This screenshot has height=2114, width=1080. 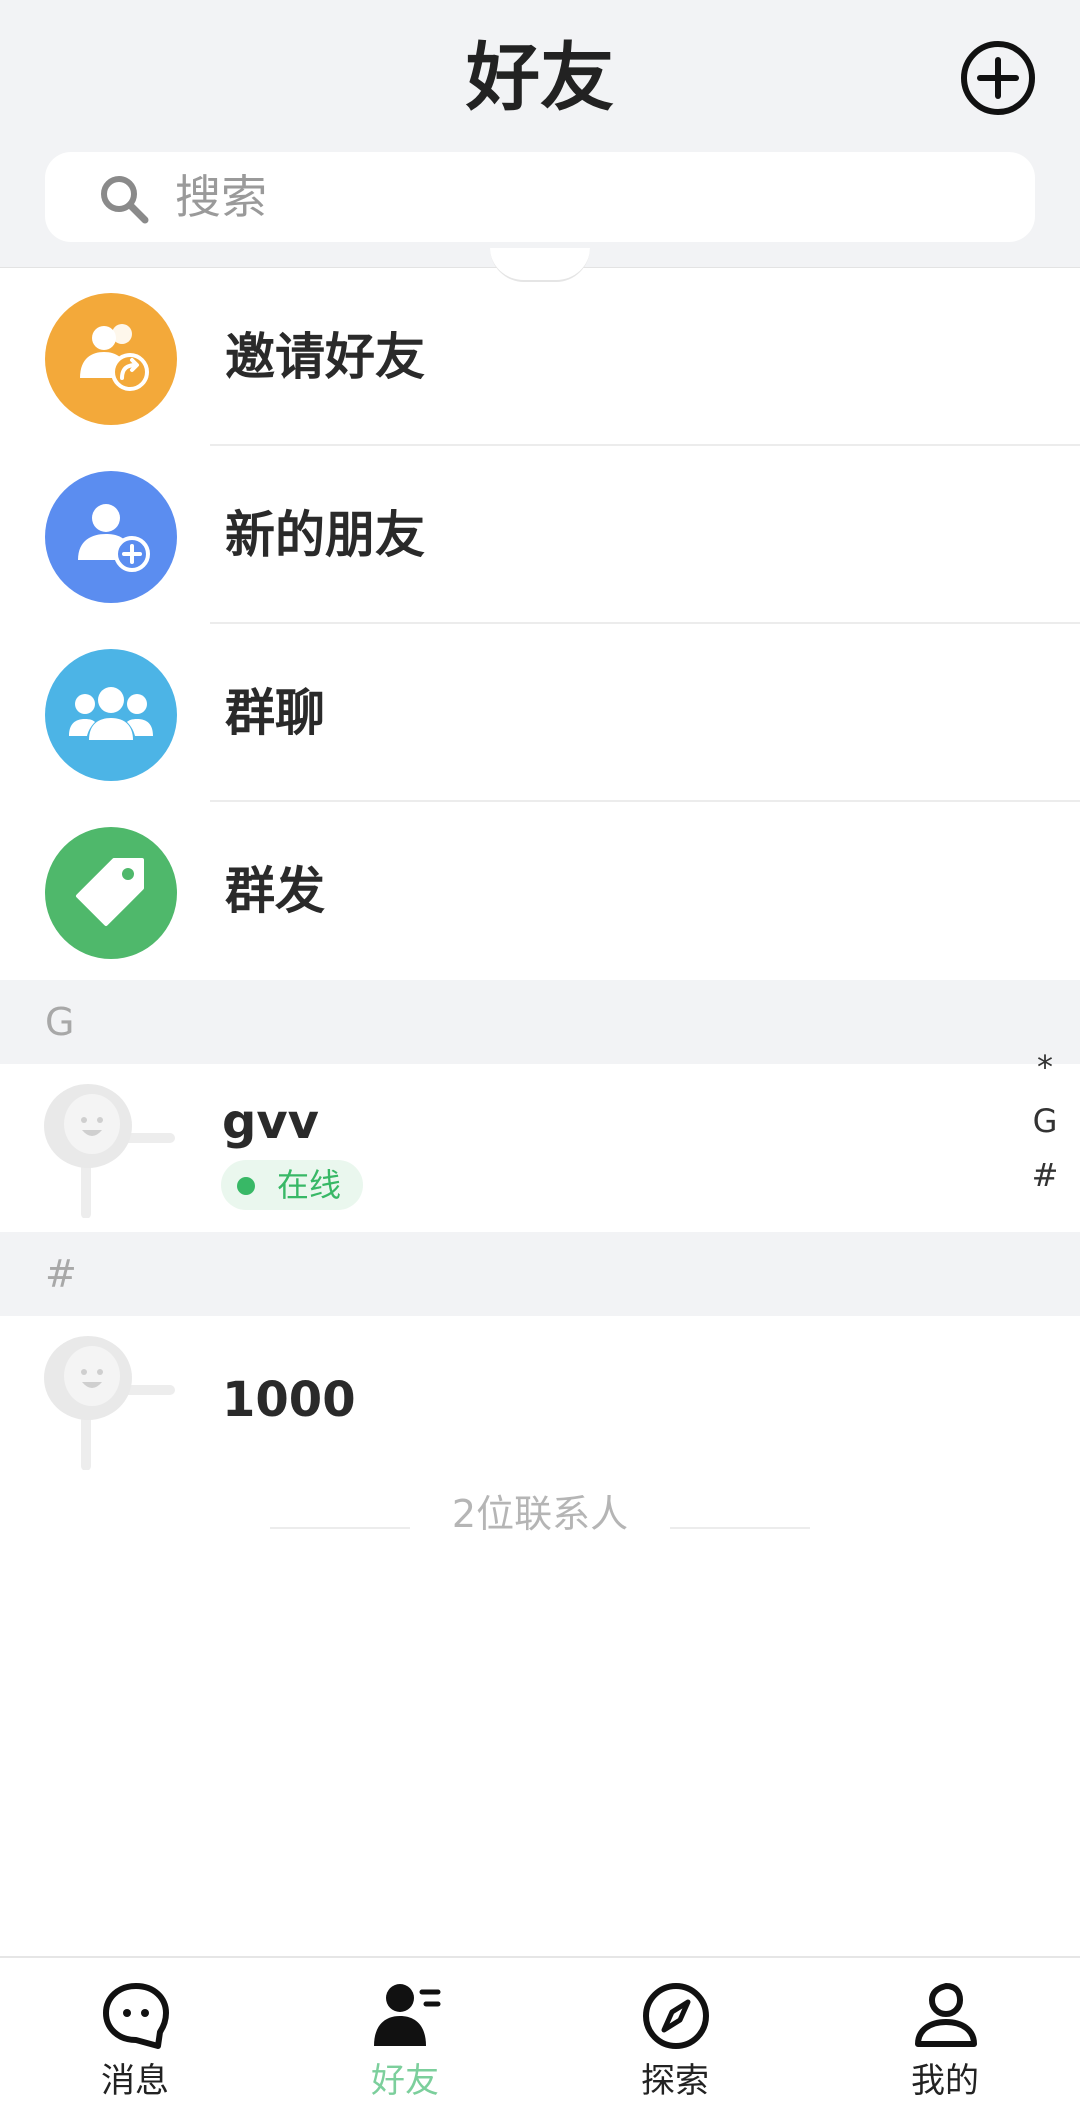 I want to click on tab-label: 我的, so click(x=945, y=2081).